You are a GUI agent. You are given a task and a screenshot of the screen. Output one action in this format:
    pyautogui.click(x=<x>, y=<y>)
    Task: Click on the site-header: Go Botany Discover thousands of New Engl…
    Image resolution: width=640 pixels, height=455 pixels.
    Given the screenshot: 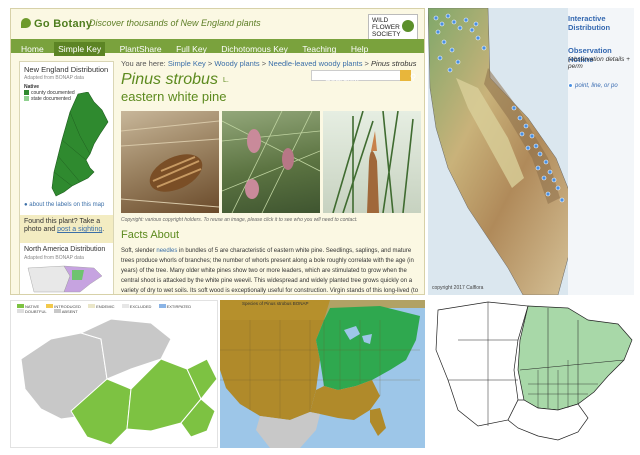 What is the action you would take?
    pyautogui.click(x=217, y=24)
    